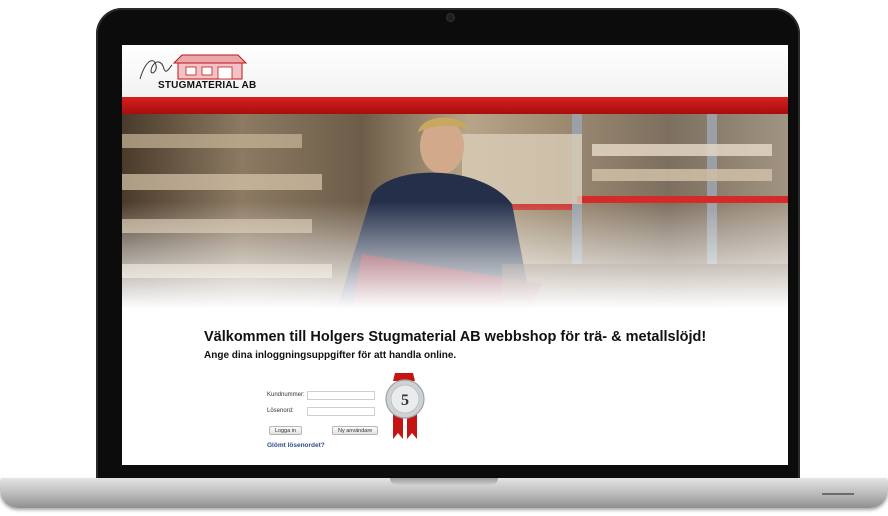  What do you see at coordinates (286, 430) in the screenshot?
I see `login-button: Logga in` at bounding box center [286, 430].